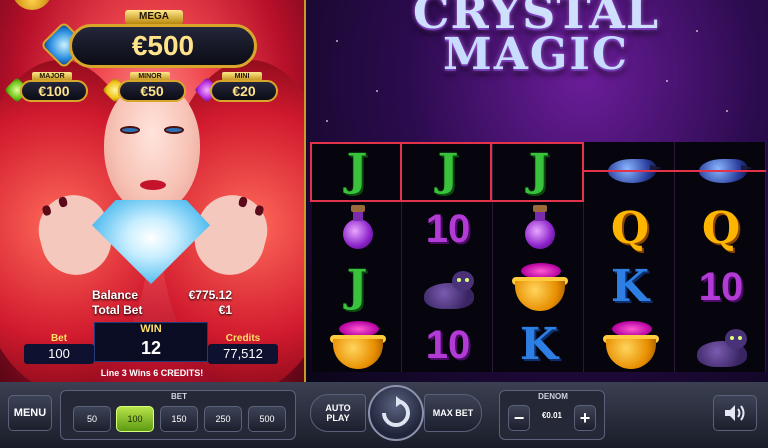  Describe the element at coordinates (519, 418) in the screenshot. I see `denom-minus-button: −` at that location.